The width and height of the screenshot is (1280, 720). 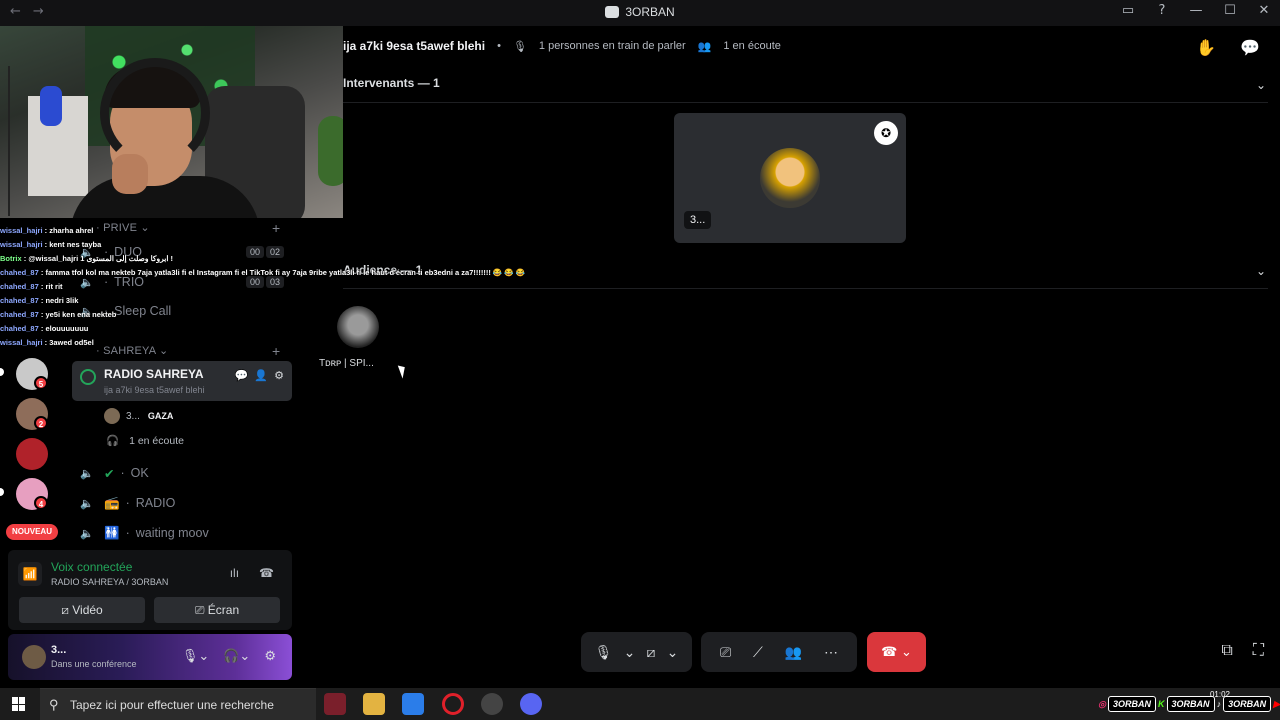 I want to click on window-title: 3ORBAN, so click(x=640, y=12).